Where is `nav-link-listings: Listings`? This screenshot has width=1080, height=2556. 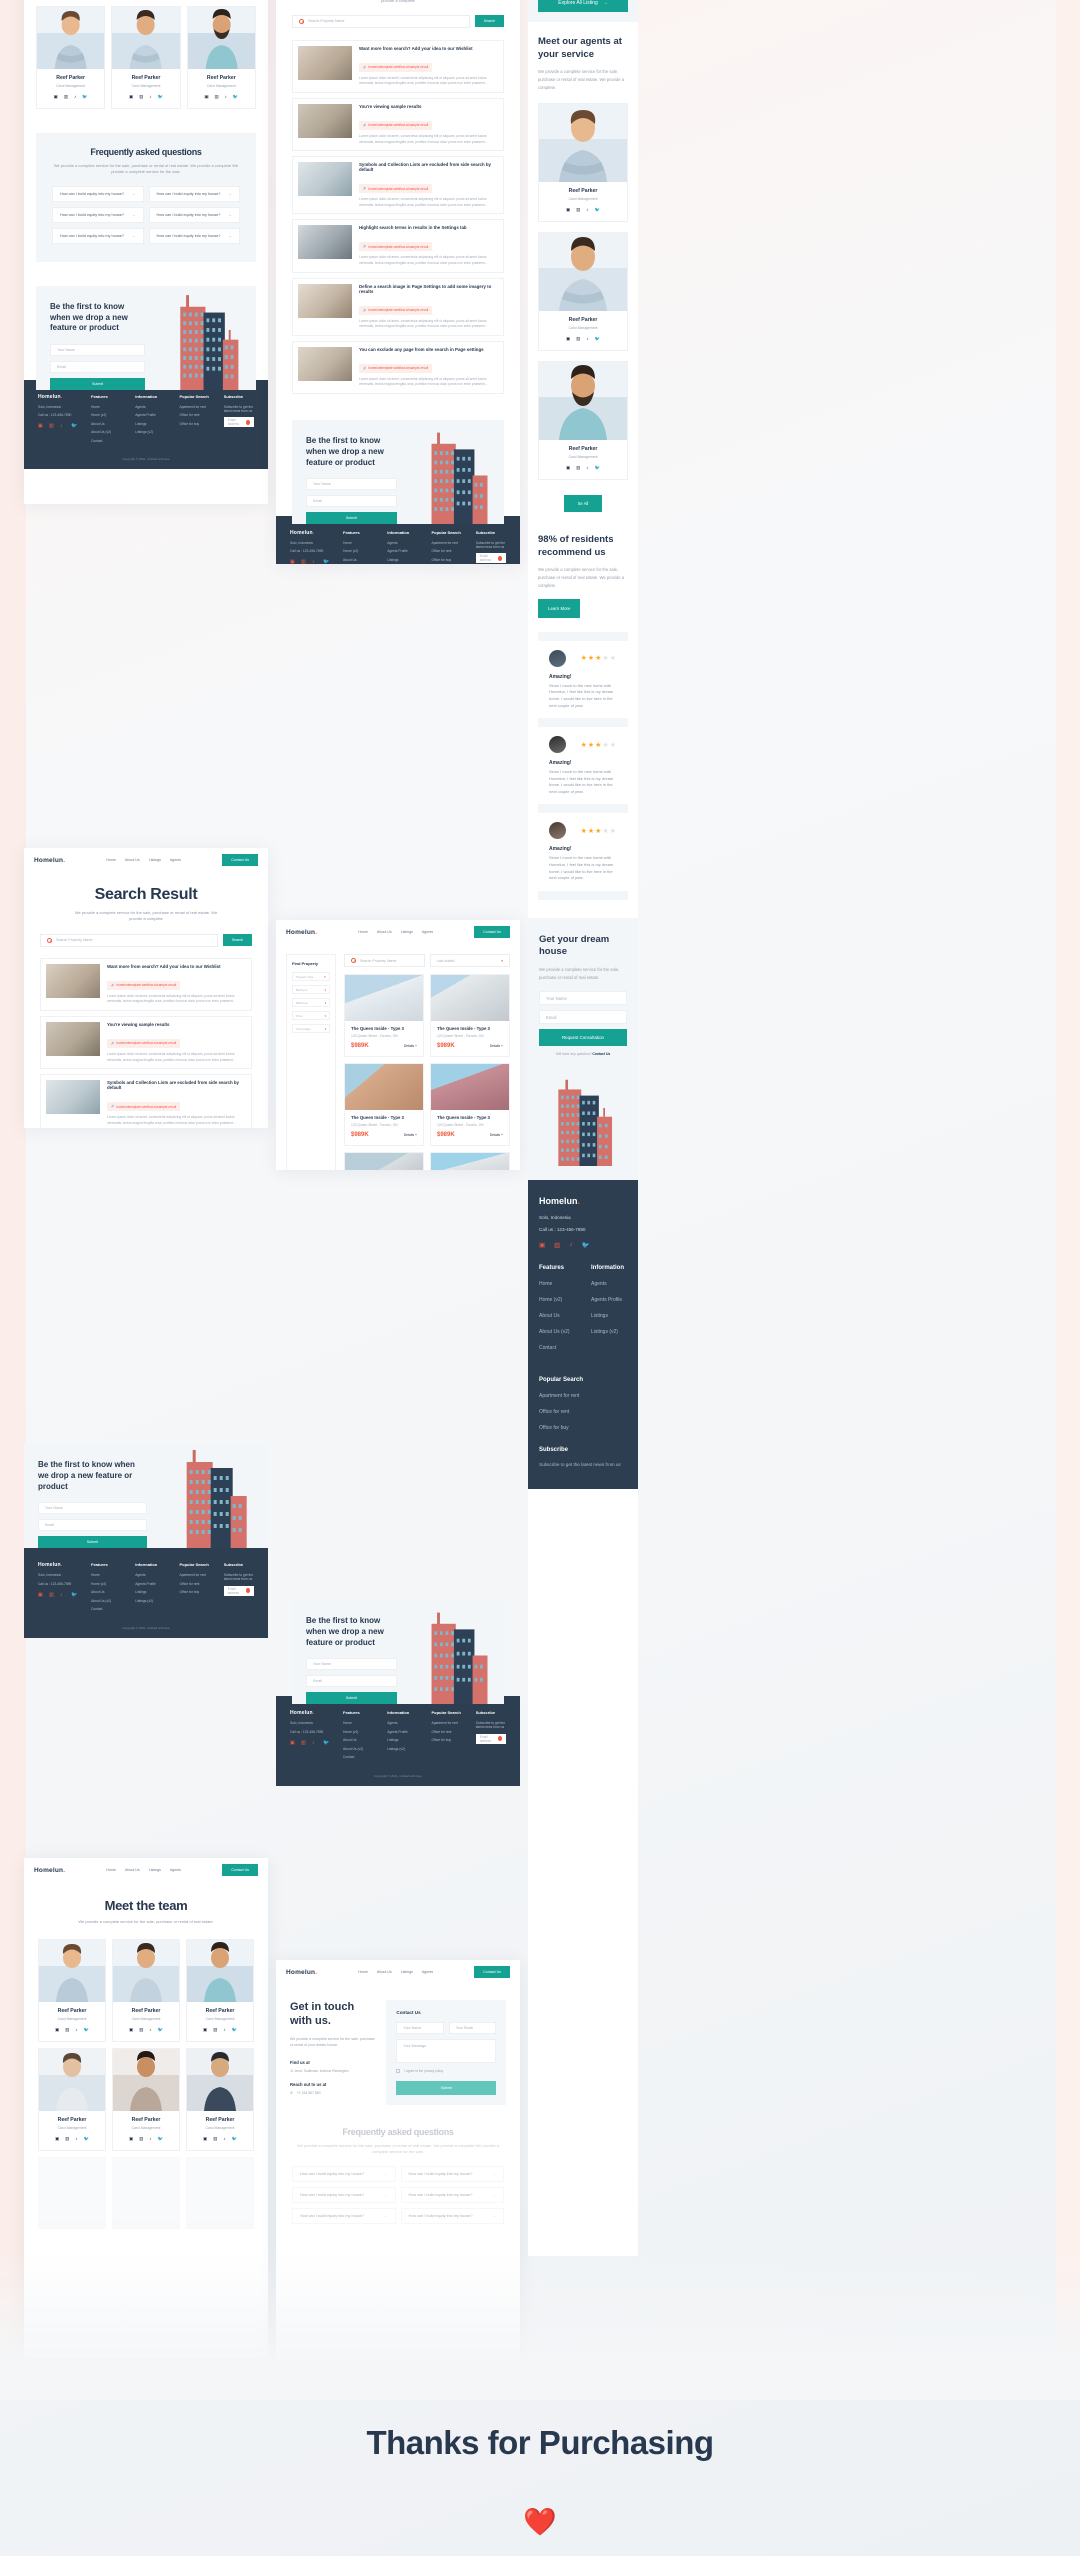
nav-link-listings: Listings is located at coordinates (407, 1972).